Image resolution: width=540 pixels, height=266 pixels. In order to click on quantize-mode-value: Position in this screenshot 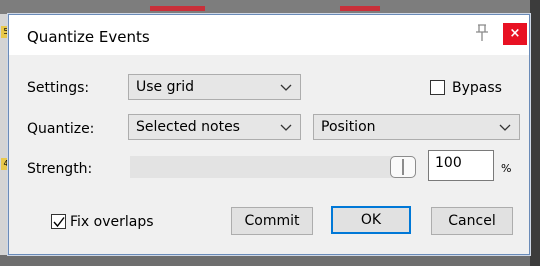, I will do `click(348, 127)`.